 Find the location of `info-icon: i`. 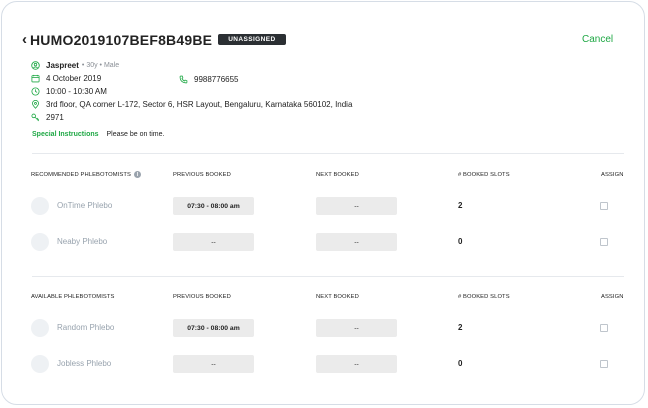

info-icon: i is located at coordinates (137, 174).